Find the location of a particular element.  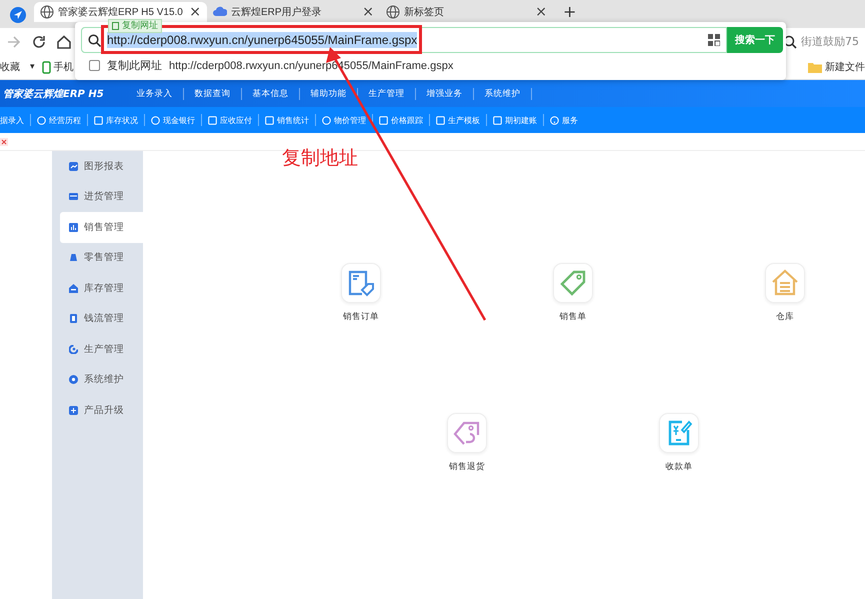

toolbar-item: 经营历程 is located at coordinates (59, 120).